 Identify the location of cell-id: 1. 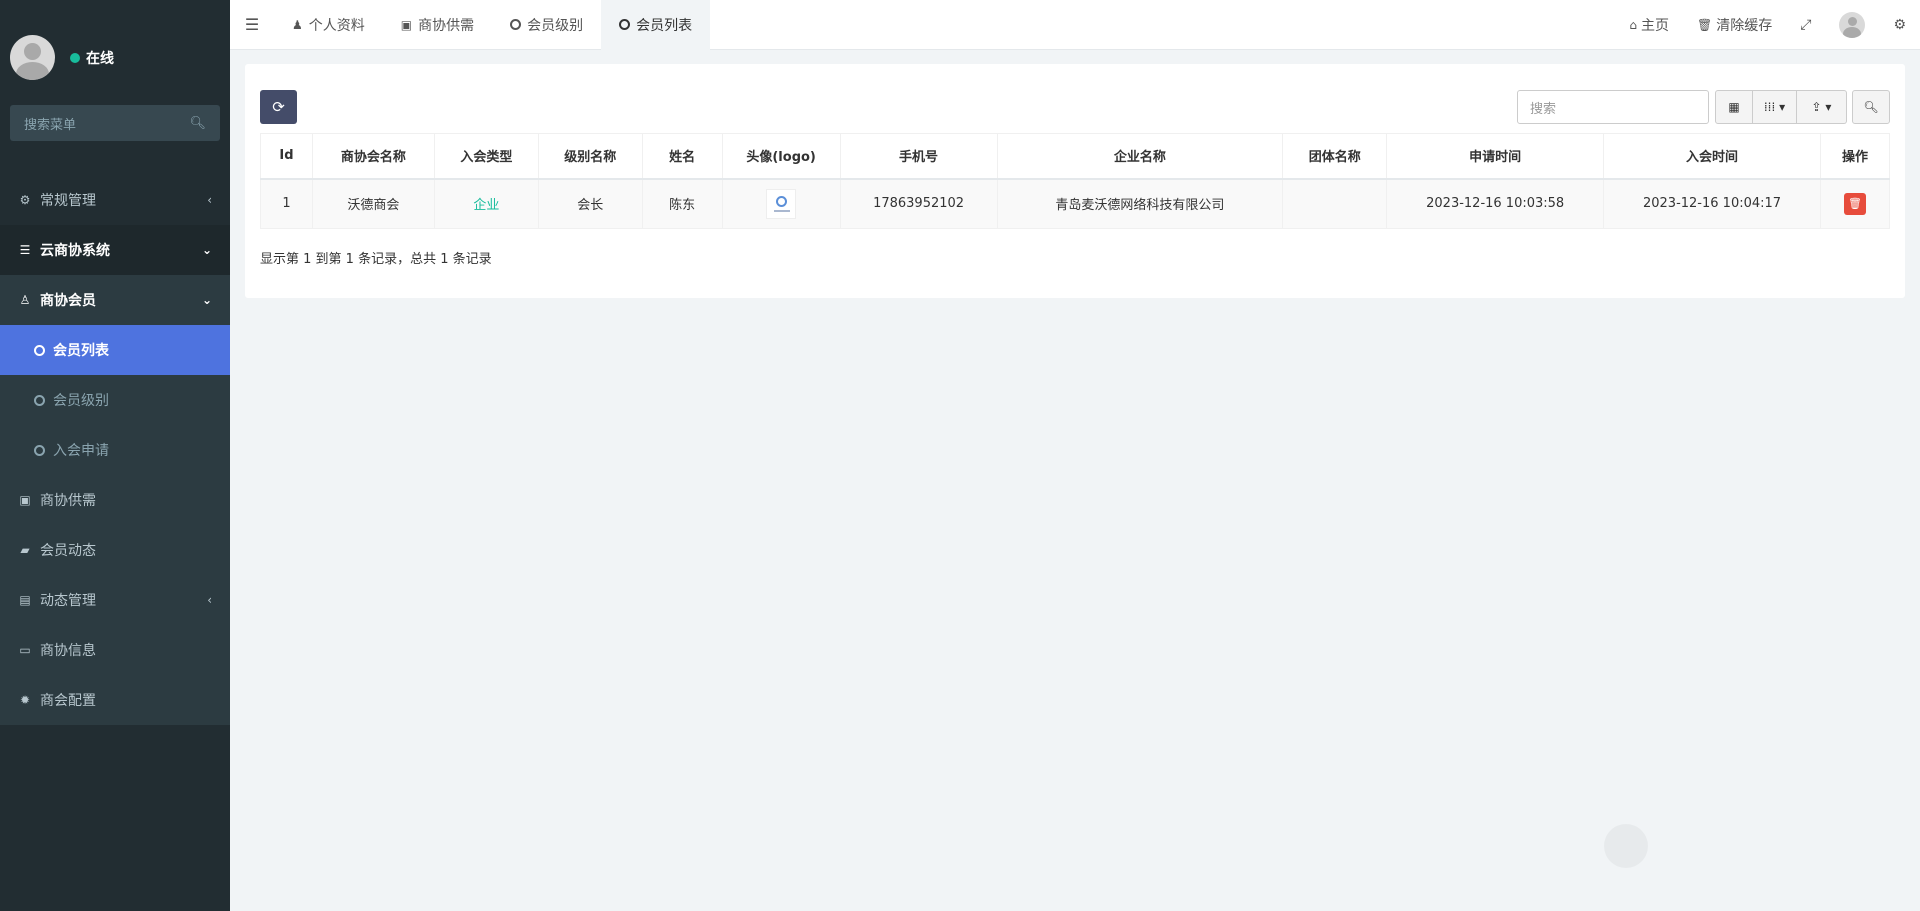
(286, 203).